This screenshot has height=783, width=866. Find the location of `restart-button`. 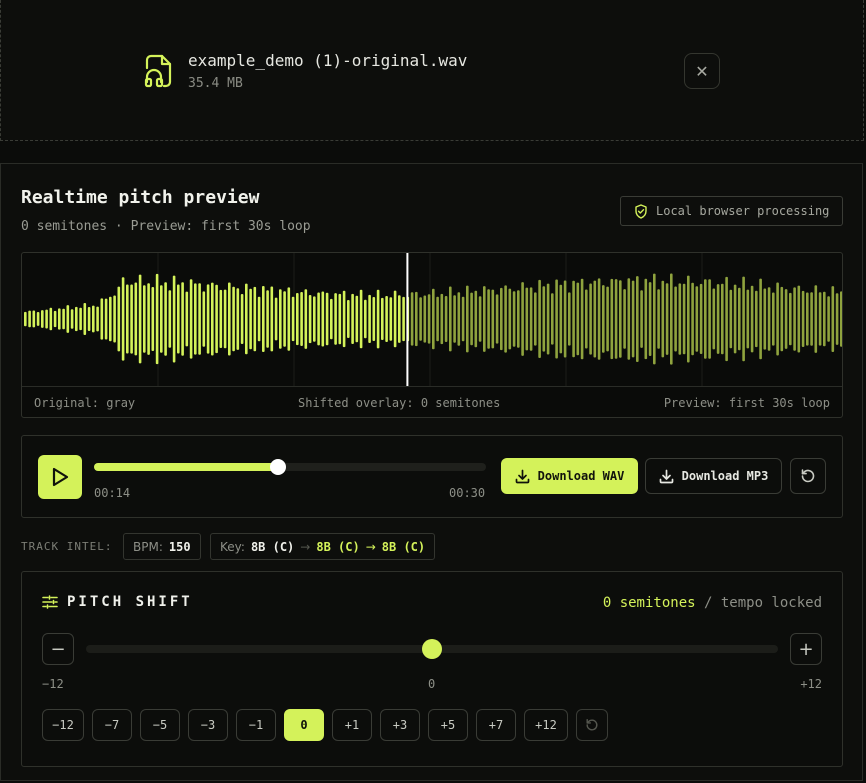

restart-button is located at coordinates (808, 476).